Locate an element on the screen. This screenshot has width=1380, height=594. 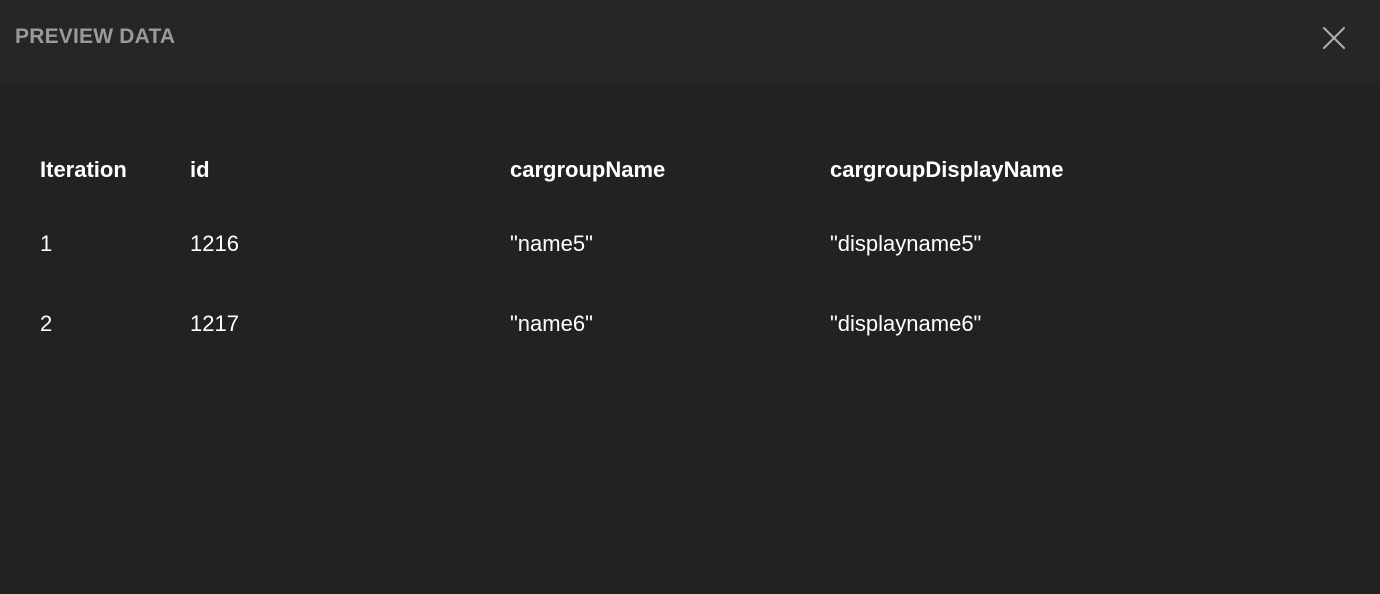
table-row: 1 1216 "name5" "displayname5" is located at coordinates (690, 238).